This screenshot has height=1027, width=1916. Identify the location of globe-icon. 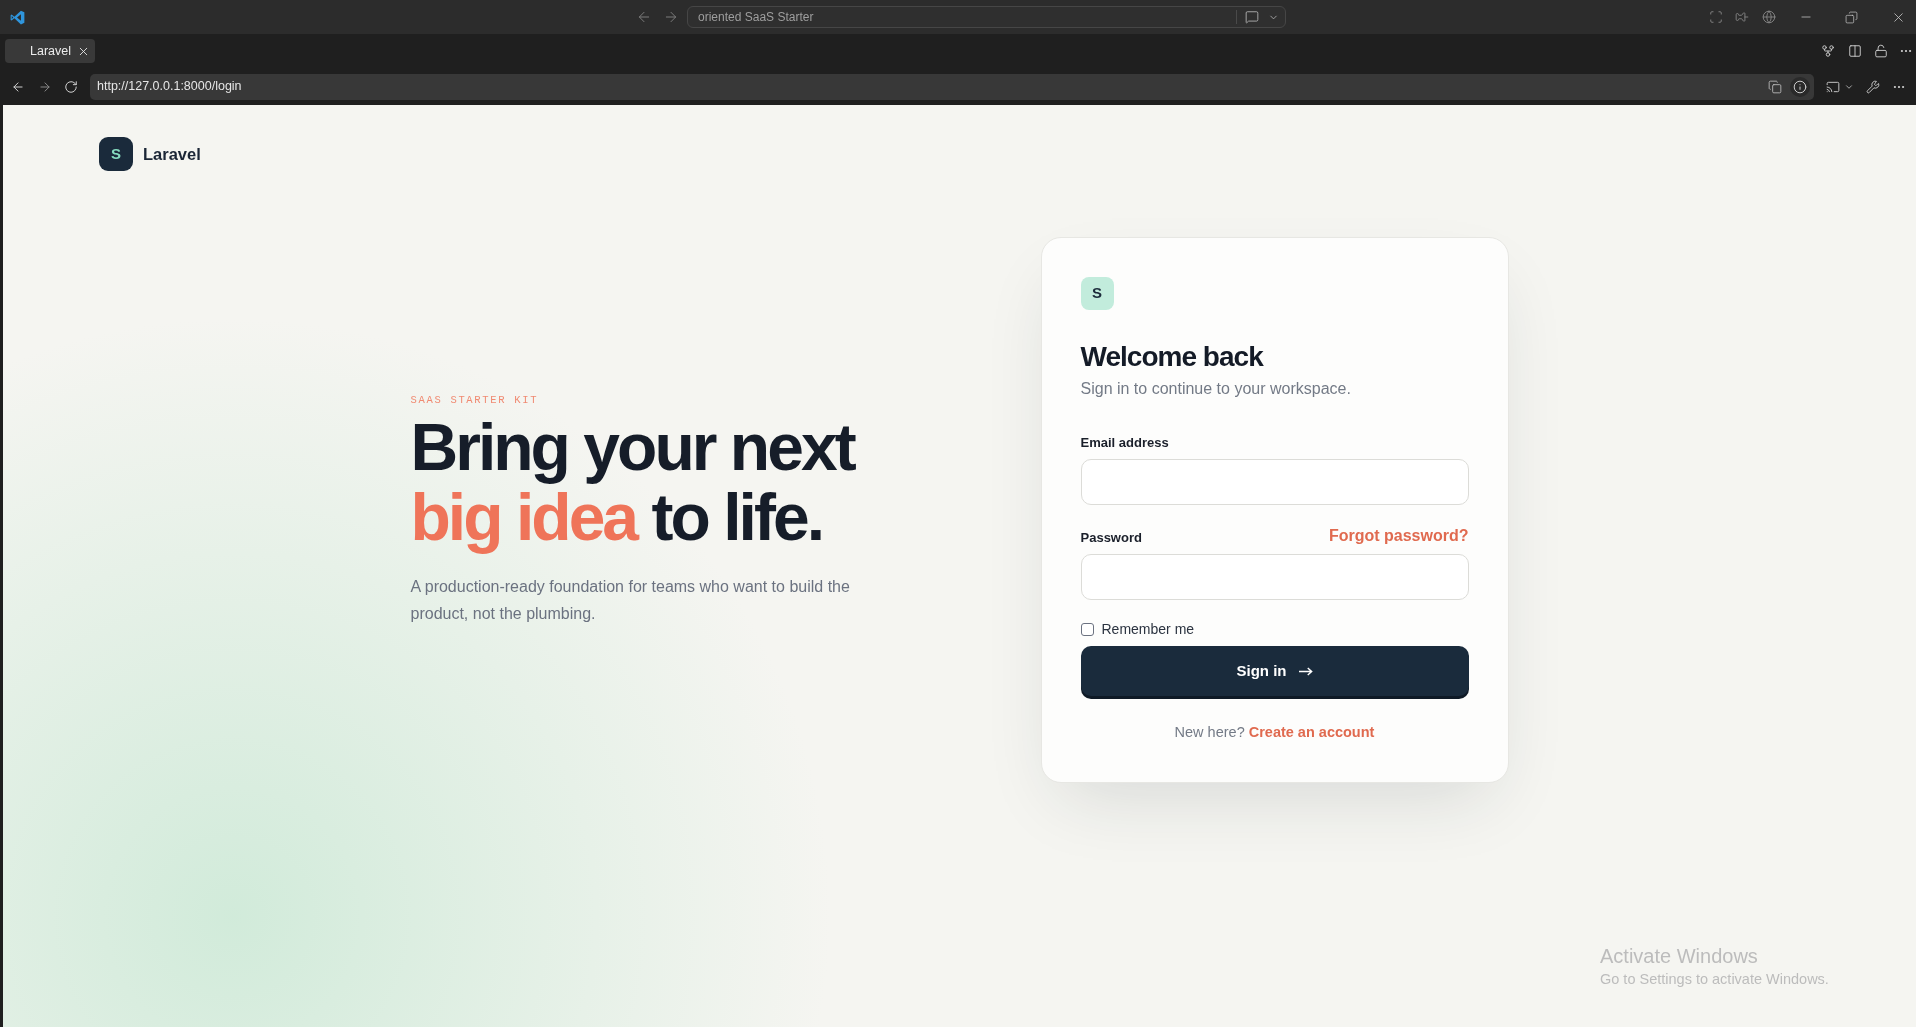
(1769, 17).